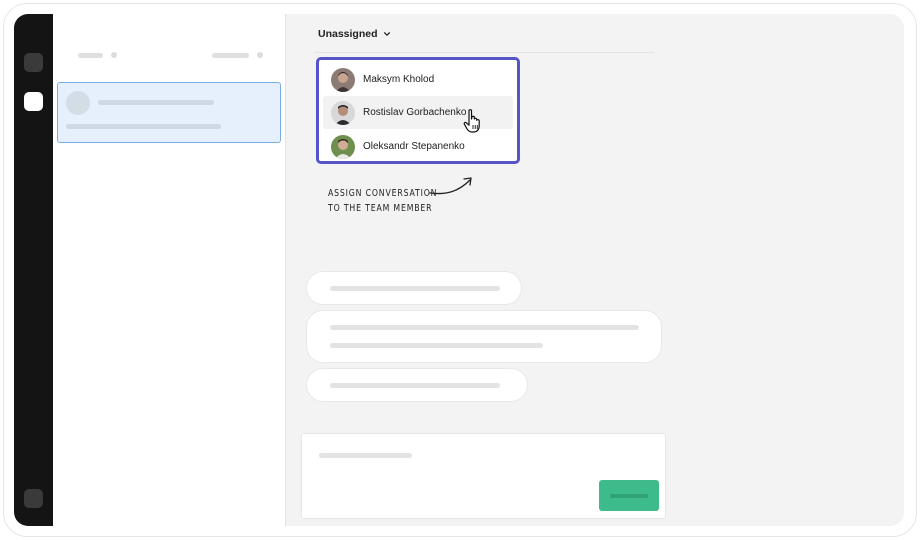 The height and width of the screenshot is (540, 920). Describe the element at coordinates (399, 79) in the screenshot. I see `team-member-name: Maksym Kholod` at that location.